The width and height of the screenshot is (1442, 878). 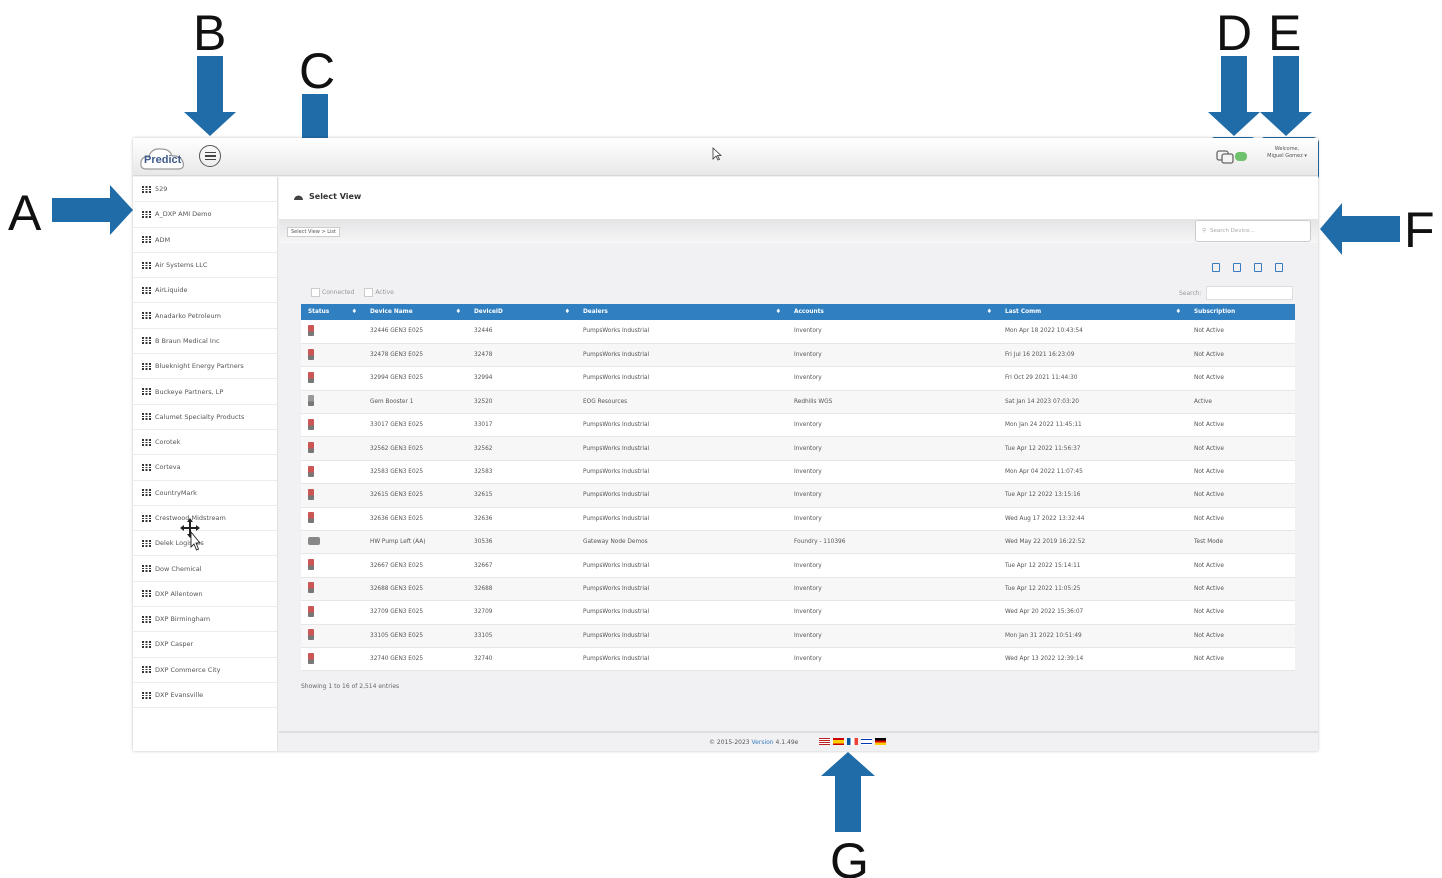 I want to click on cell-name: 32740 GEN3 E025, so click(x=415, y=659).